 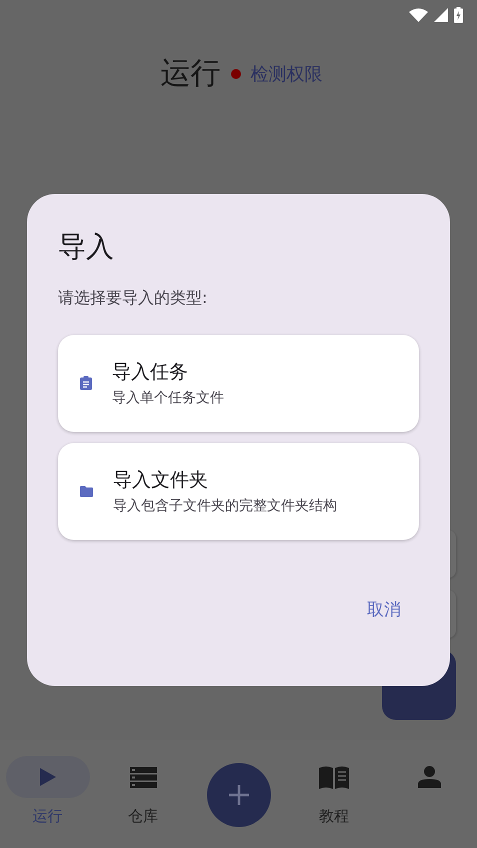 I want to click on play-icon, so click(x=48, y=777).